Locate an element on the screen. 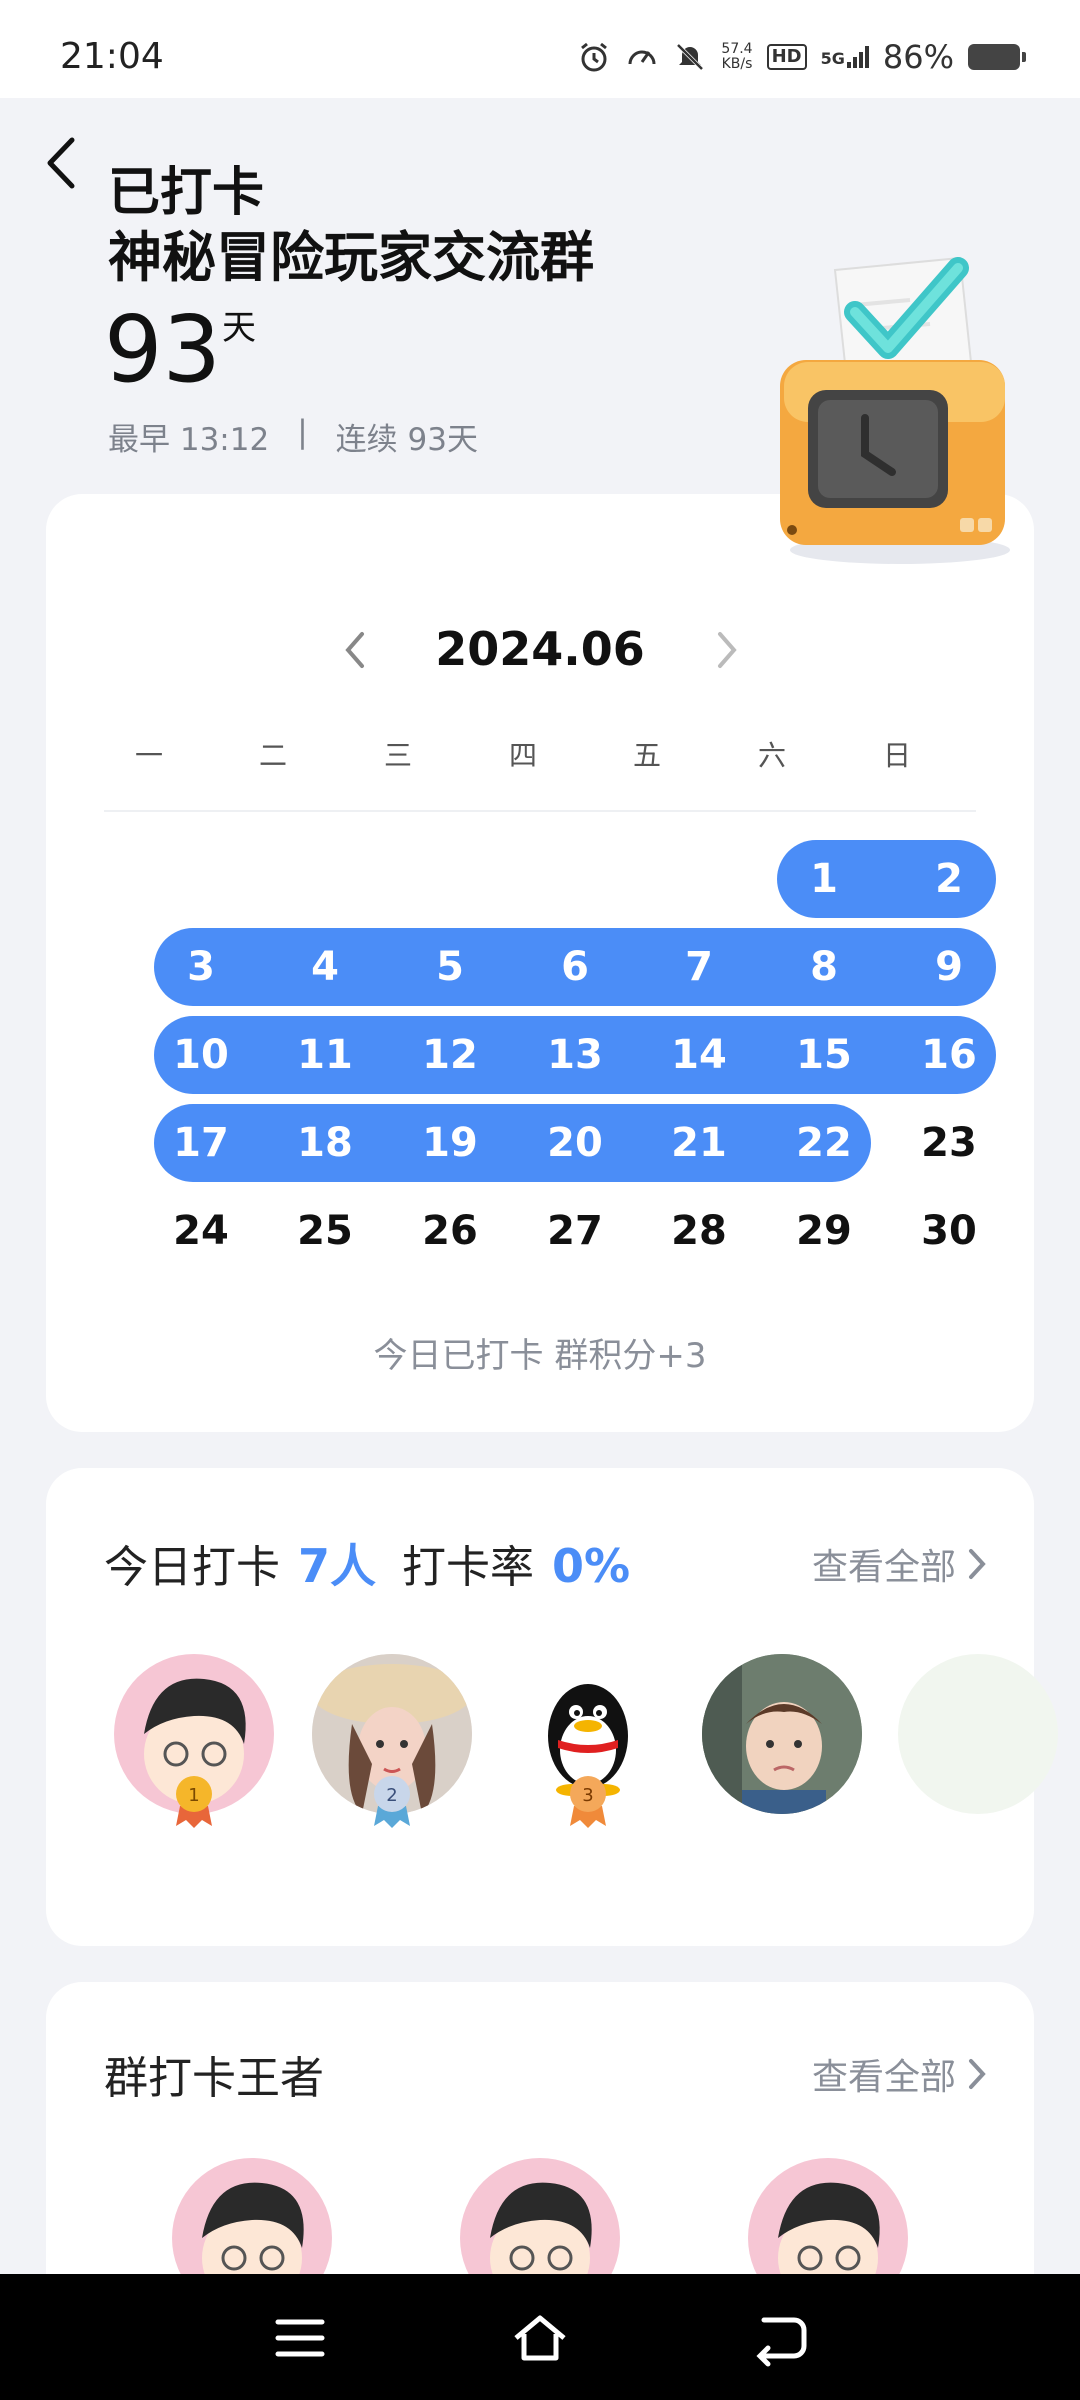 The width and height of the screenshot is (1080, 2400). back-nav-icon is located at coordinates (780, 2338).